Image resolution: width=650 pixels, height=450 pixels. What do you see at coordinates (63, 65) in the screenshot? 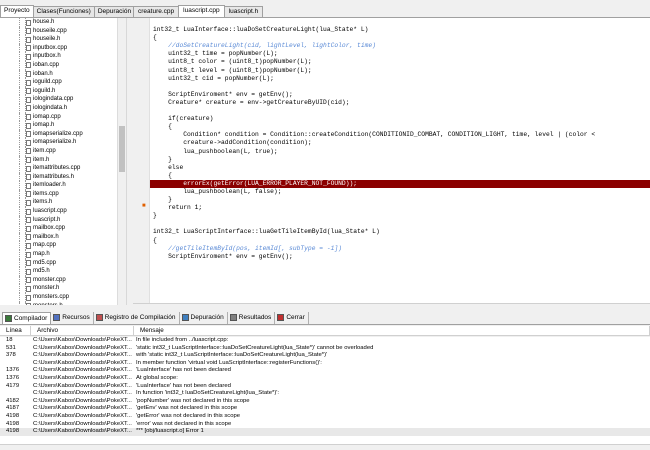
I see `file-tree-item: ioban.cpp` at bounding box center [63, 65].